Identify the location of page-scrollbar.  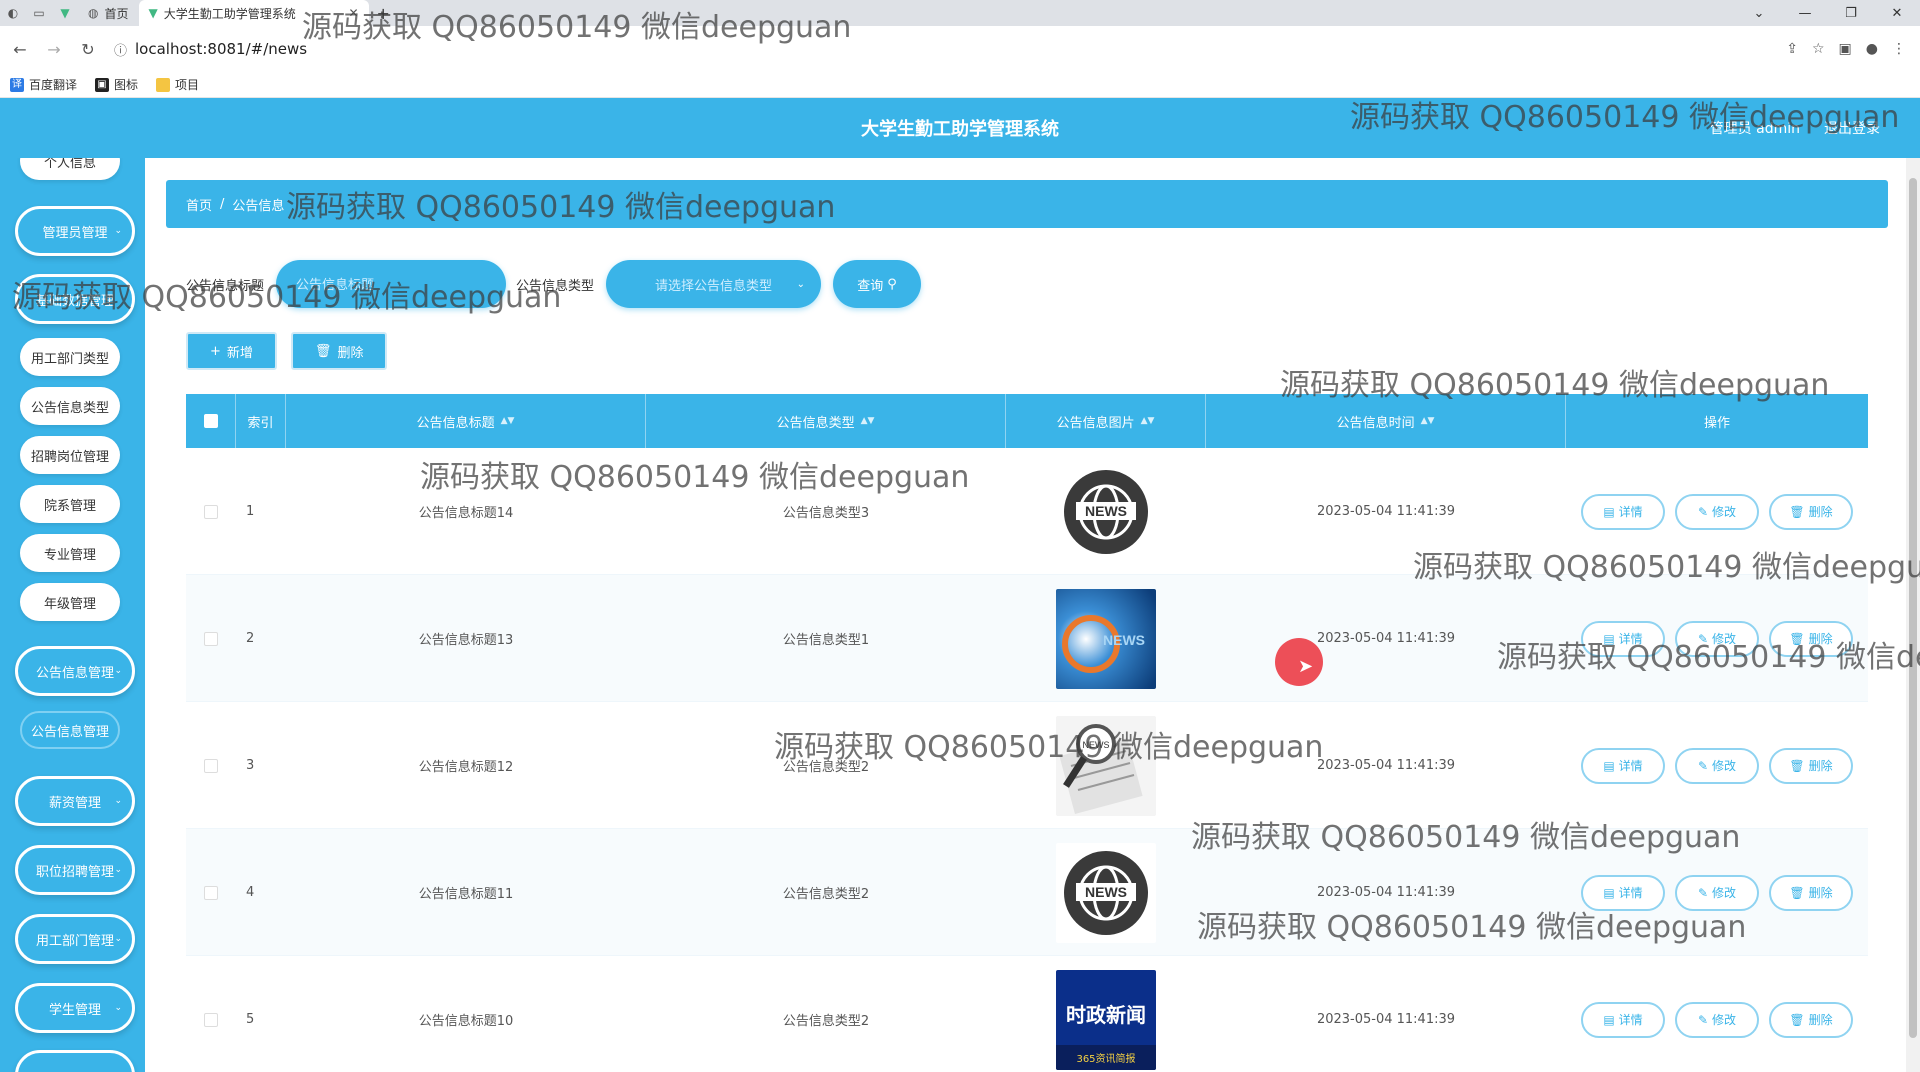
(1913, 615).